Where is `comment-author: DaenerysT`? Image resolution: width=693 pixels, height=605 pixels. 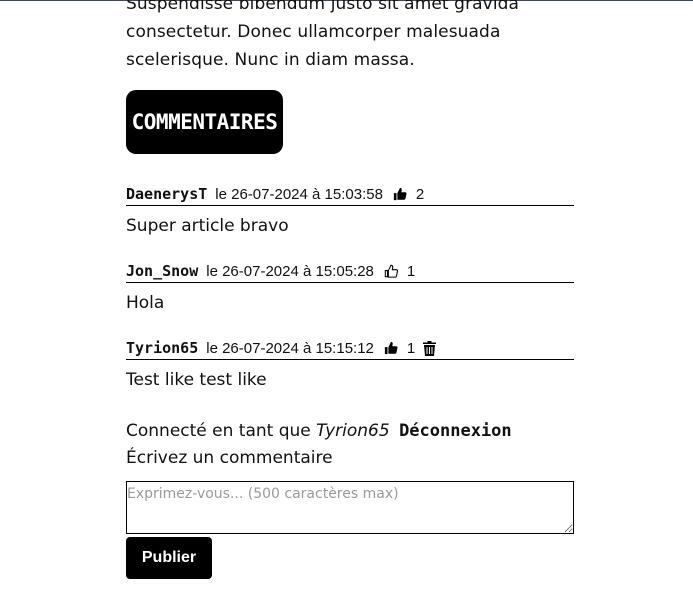 comment-author: DaenerysT is located at coordinates (167, 194).